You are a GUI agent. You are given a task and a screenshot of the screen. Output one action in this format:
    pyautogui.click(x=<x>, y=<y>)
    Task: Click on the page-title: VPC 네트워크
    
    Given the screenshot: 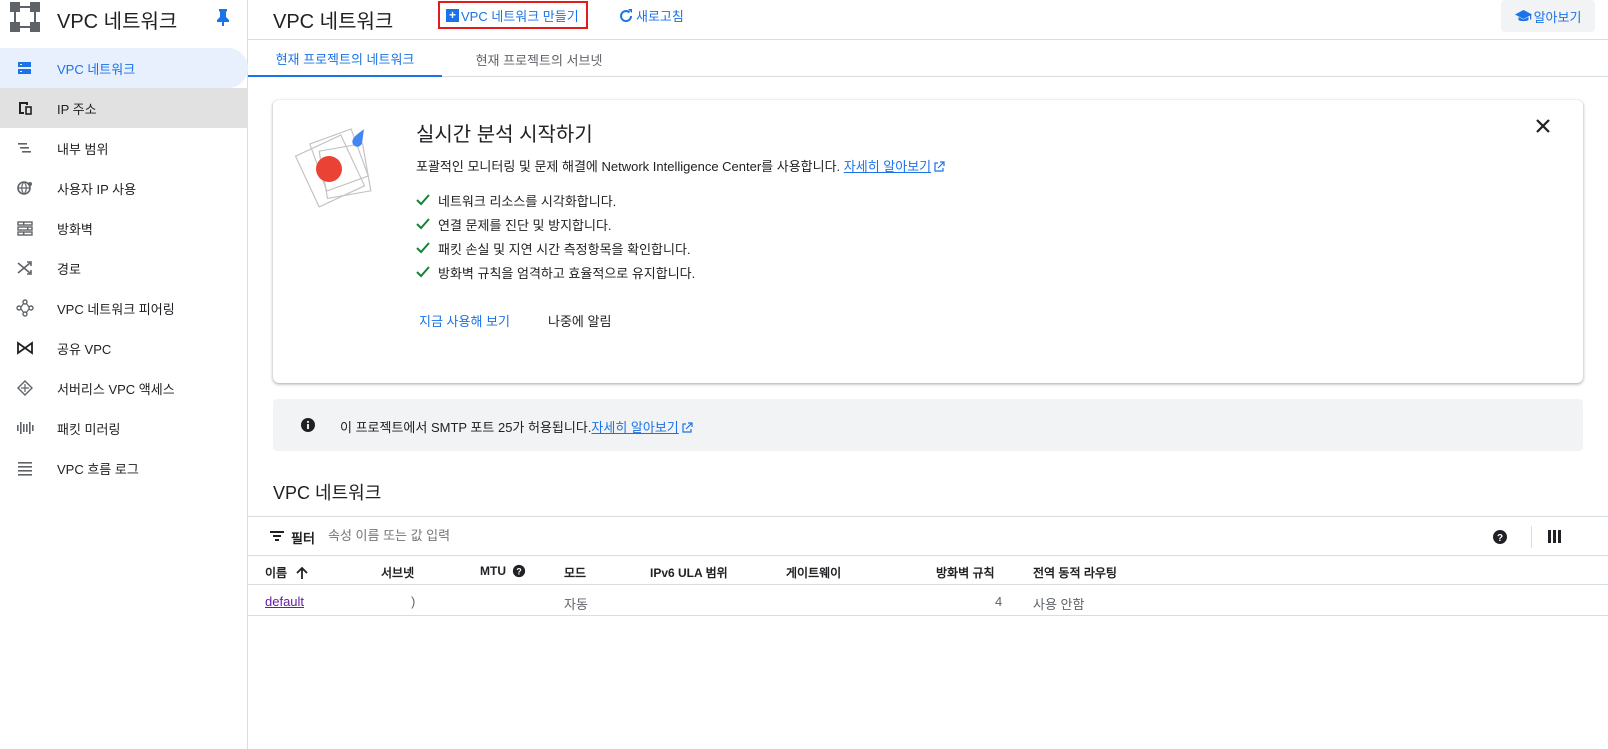 What is the action you would take?
    pyautogui.click(x=333, y=22)
    